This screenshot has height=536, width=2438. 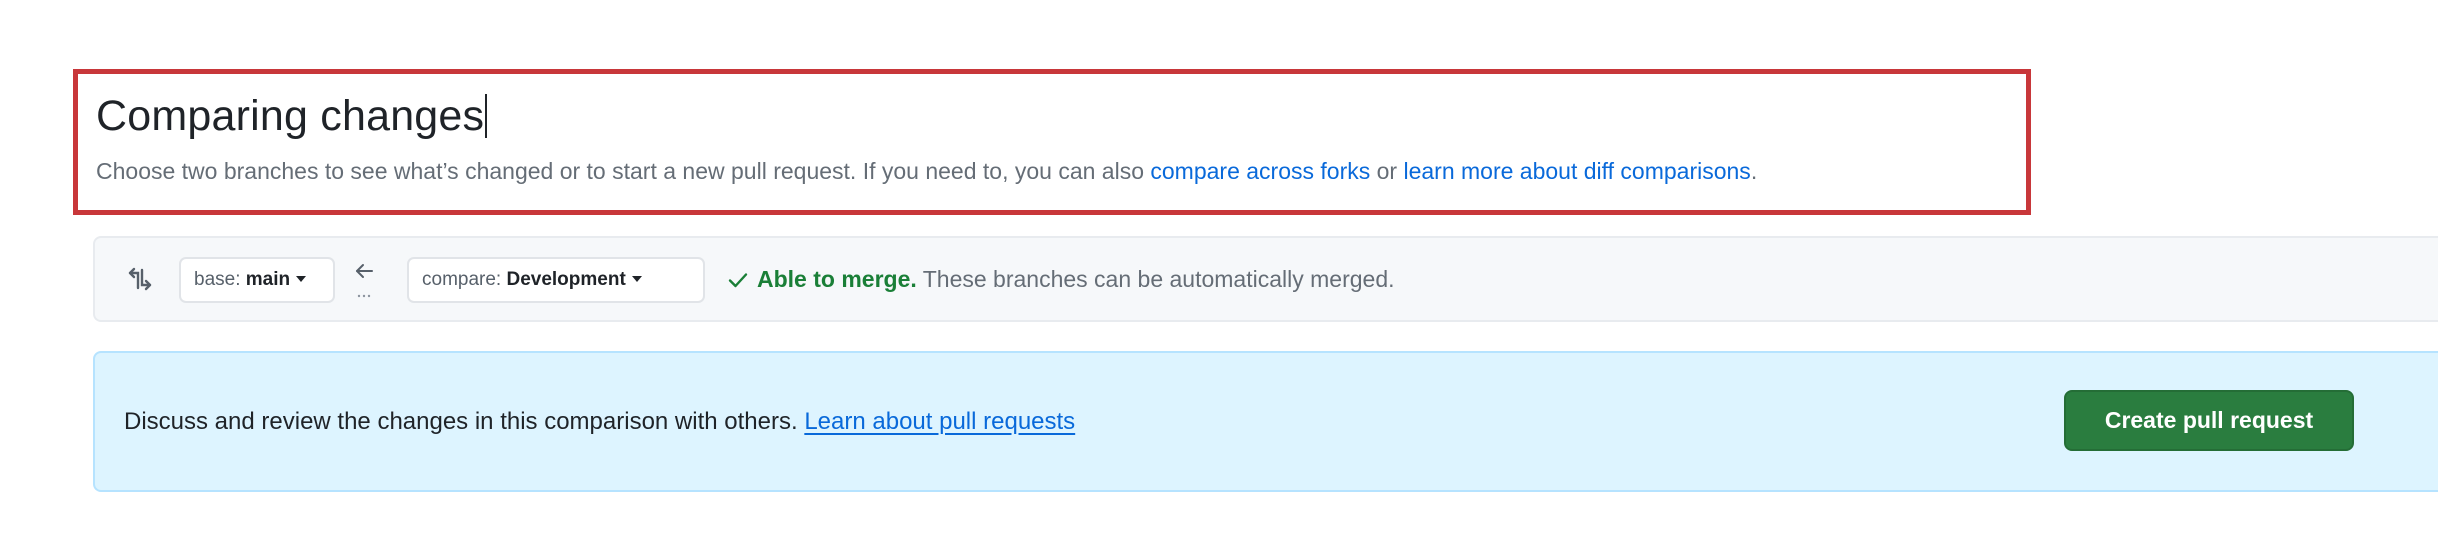 I want to click on compare-branch-select: compare: Development, so click(x=556, y=280).